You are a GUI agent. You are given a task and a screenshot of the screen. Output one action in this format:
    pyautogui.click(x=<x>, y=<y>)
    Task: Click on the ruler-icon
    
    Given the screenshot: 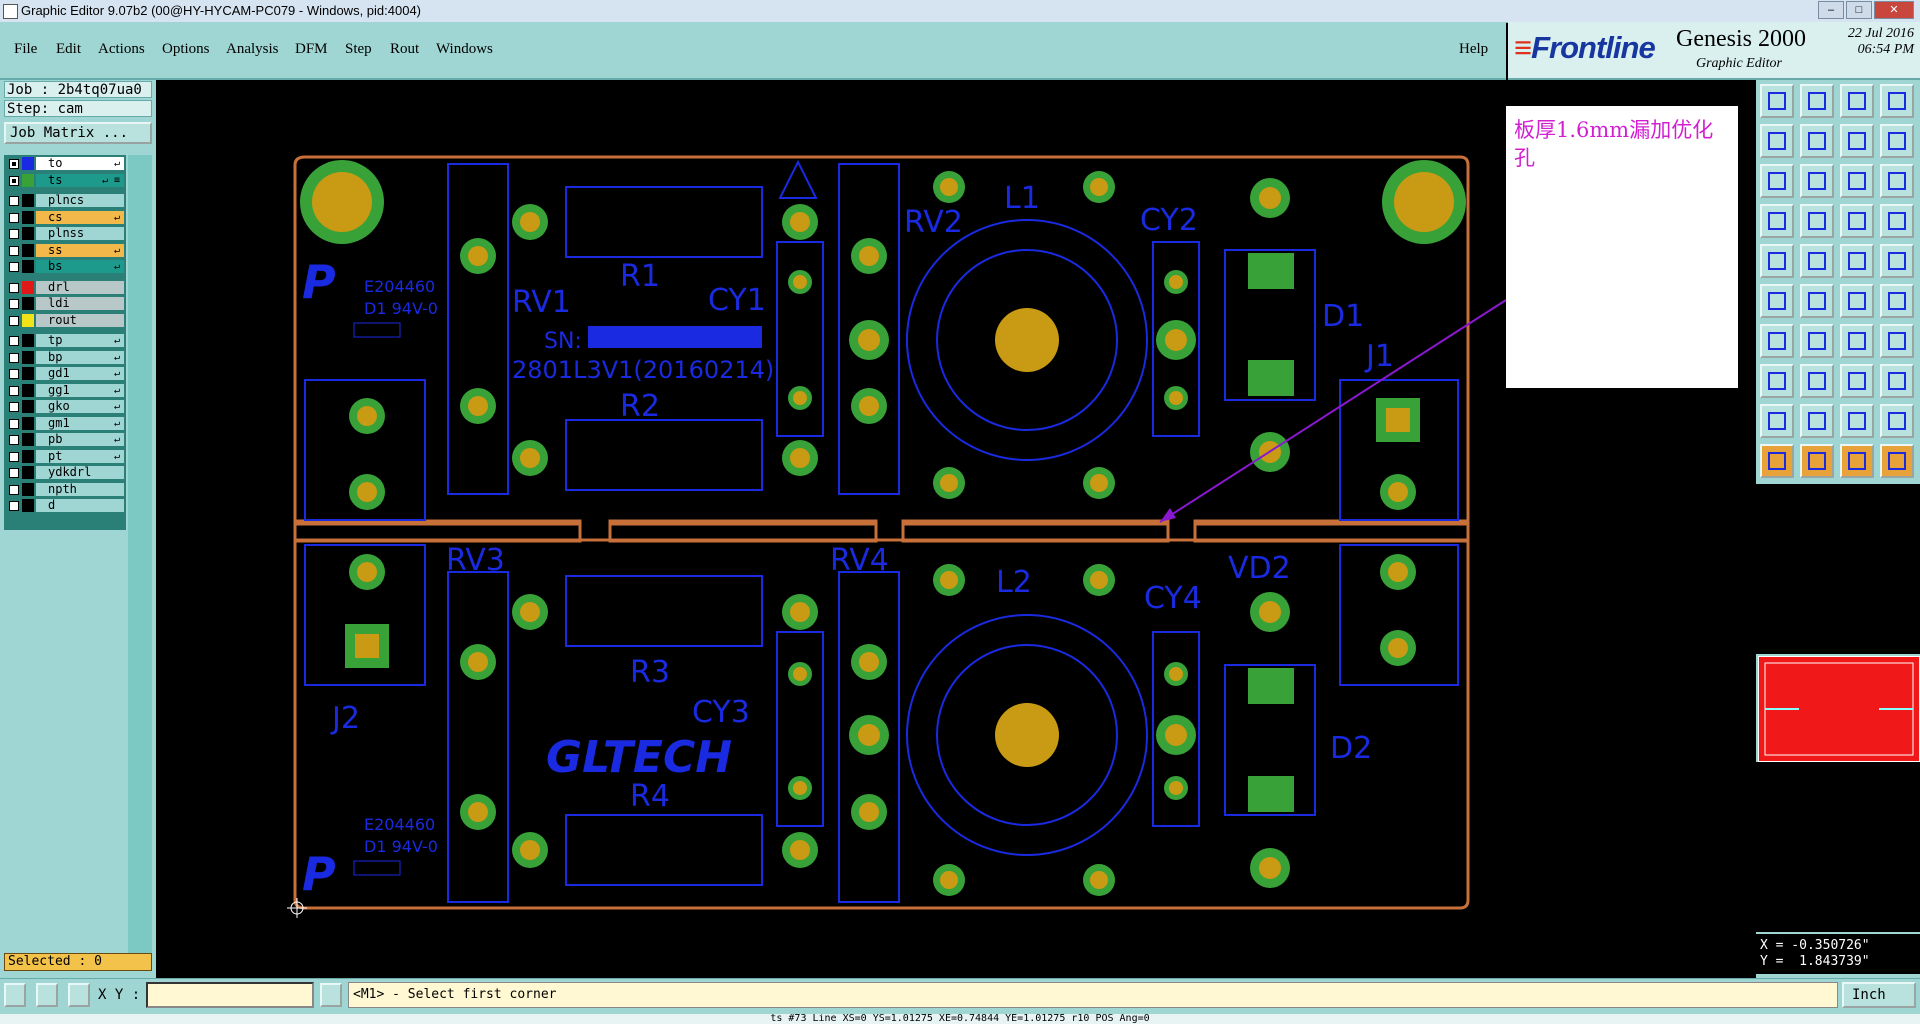 What is the action you would take?
    pyautogui.click(x=1857, y=261)
    